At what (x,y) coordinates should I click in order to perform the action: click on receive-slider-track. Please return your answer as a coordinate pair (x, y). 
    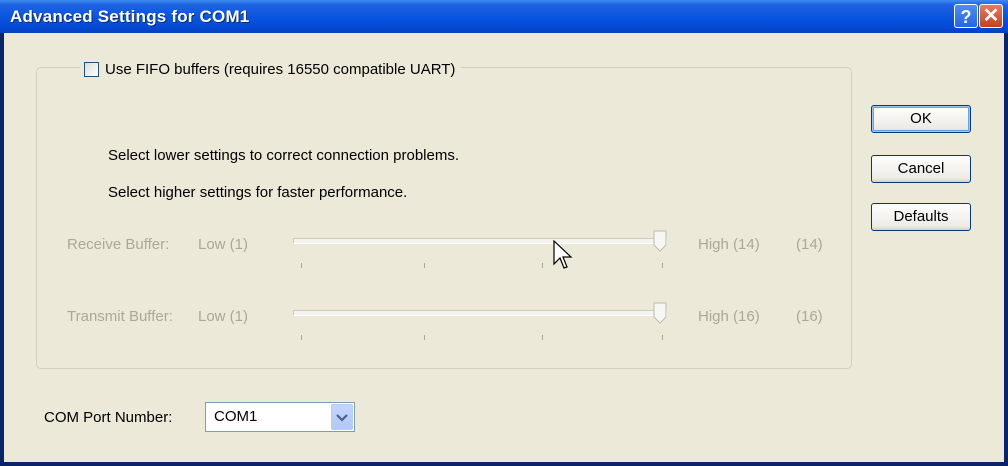
    Looking at the image, I should click on (480, 241).